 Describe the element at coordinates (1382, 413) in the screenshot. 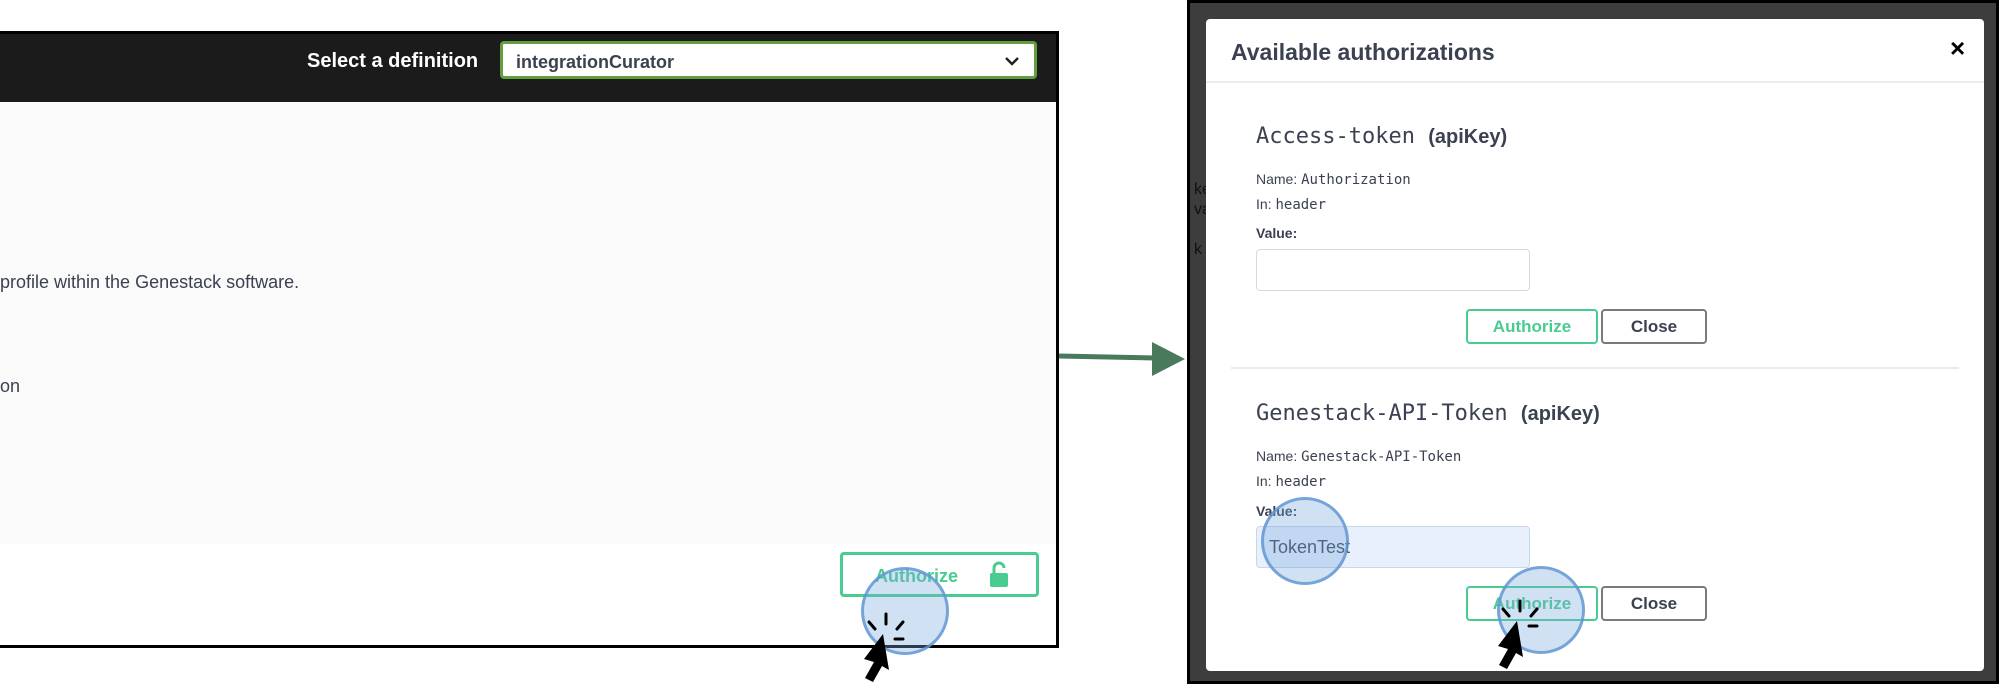

I see `auth-name: Genestack-API-Token` at that location.